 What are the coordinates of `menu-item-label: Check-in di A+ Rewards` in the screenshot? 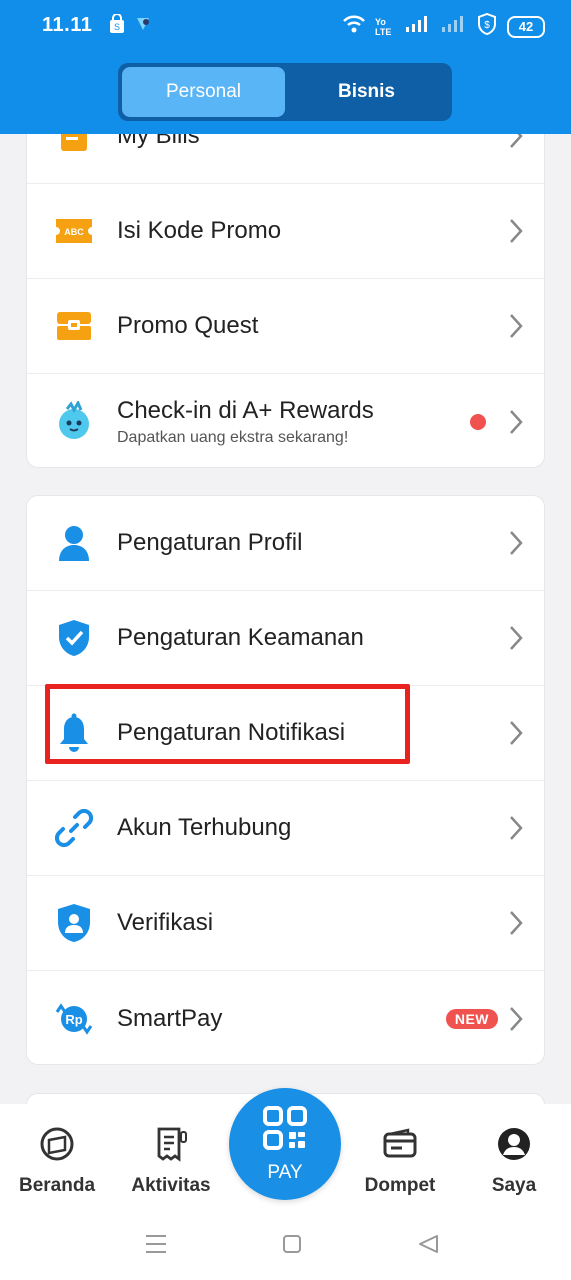 It's located at (245, 410).